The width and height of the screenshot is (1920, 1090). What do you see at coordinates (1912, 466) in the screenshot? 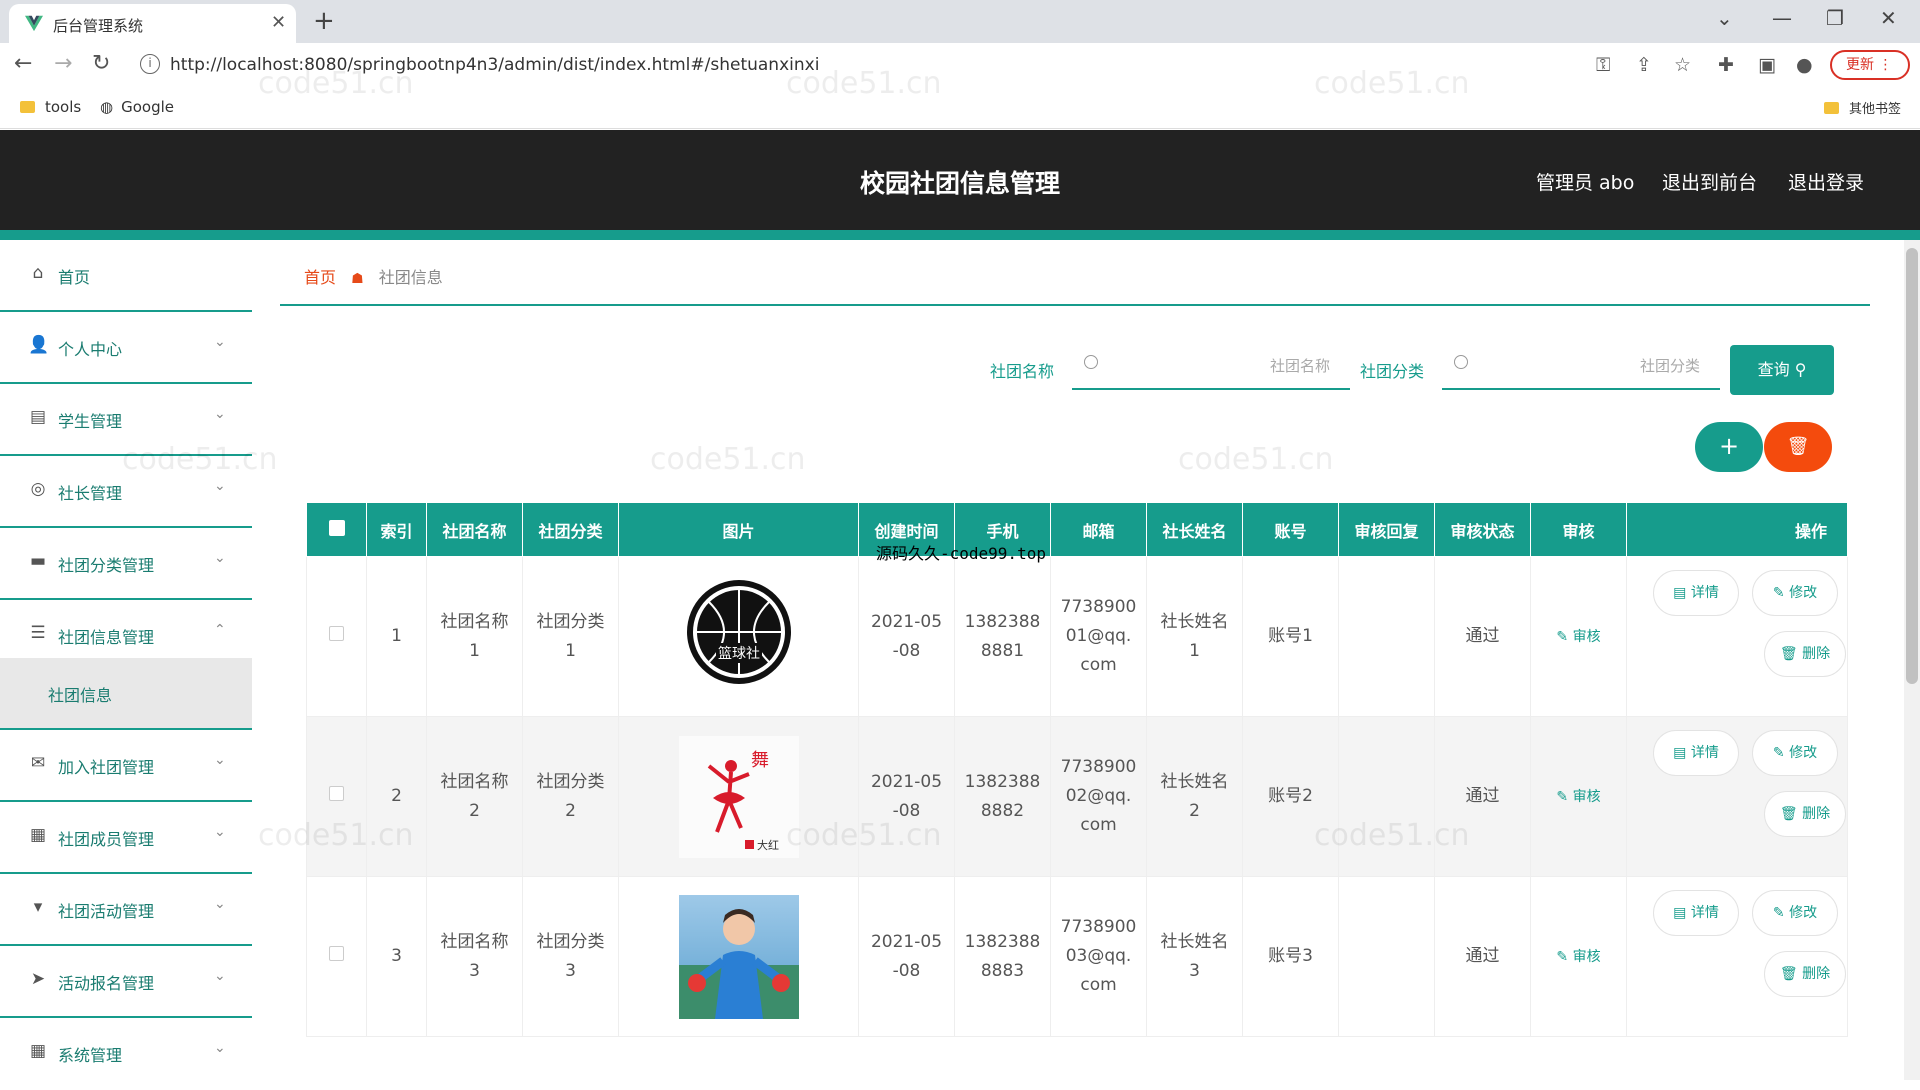
I see `scrollbar-thumb` at bounding box center [1912, 466].